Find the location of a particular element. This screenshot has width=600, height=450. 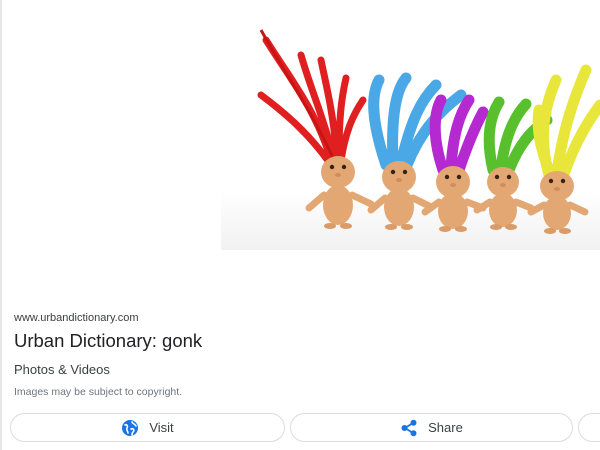

result-title: Urban Dictionary: gonk is located at coordinates (108, 341).